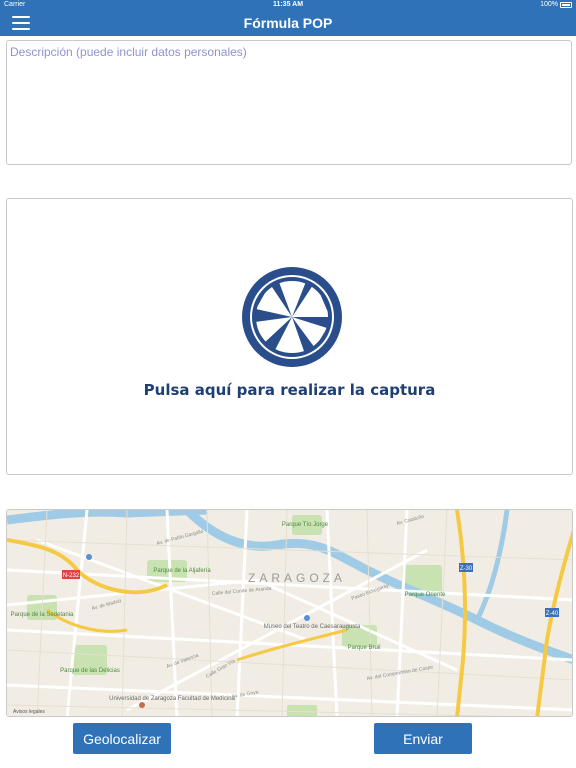 Image resolution: width=576 pixels, height=768 pixels. Describe the element at coordinates (305, 525) in the screenshot. I see `map-place: Parque Tío Jorge` at that location.